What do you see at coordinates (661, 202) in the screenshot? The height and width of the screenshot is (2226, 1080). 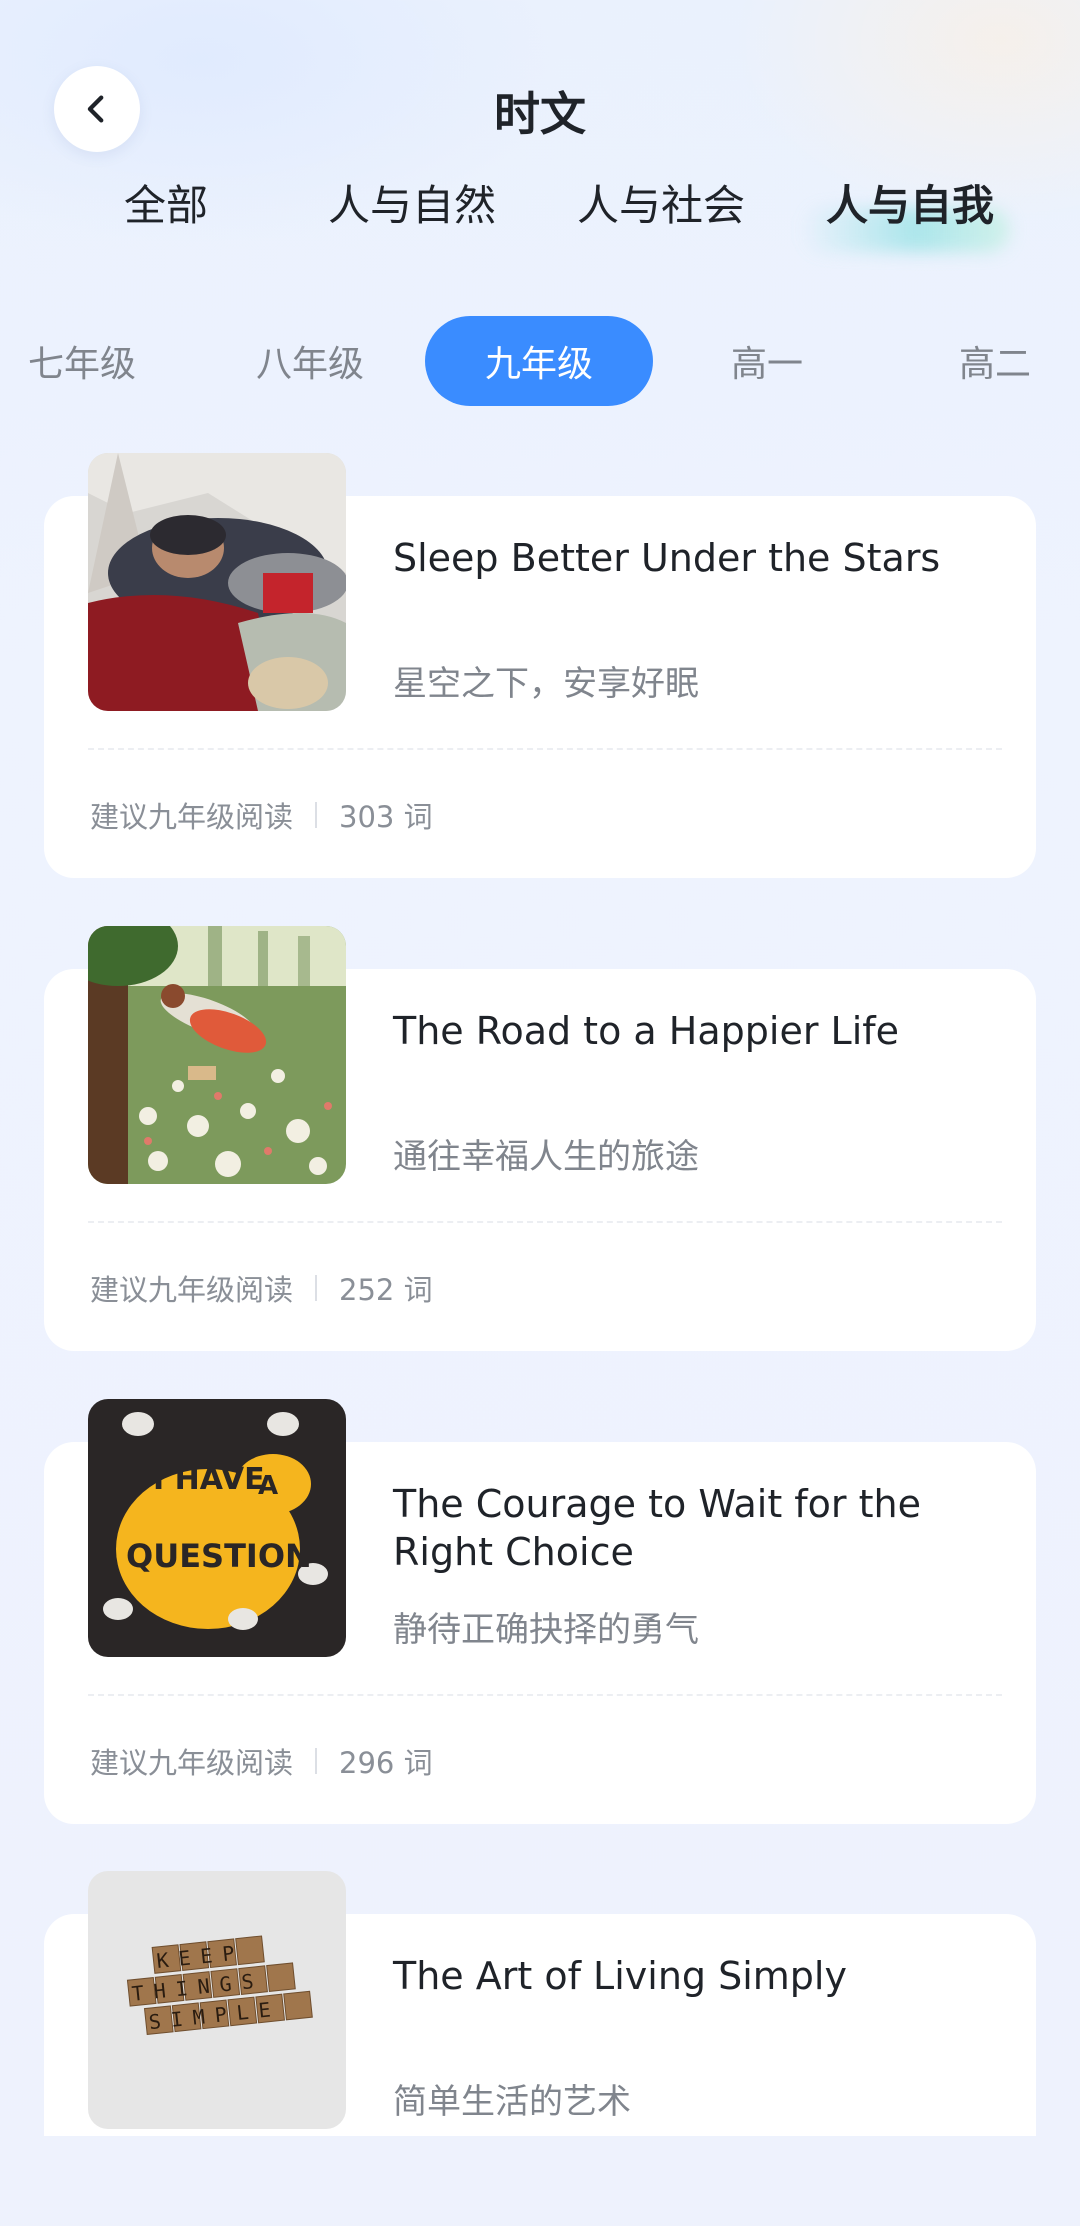 I see `tab-society: 人与社会` at bounding box center [661, 202].